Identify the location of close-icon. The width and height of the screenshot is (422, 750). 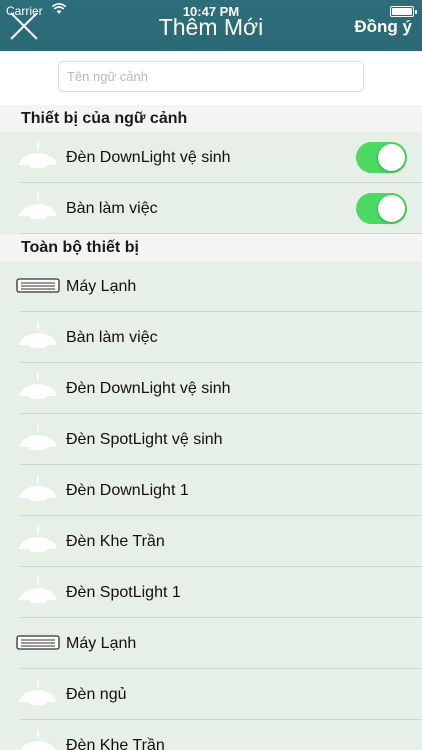
(24, 26).